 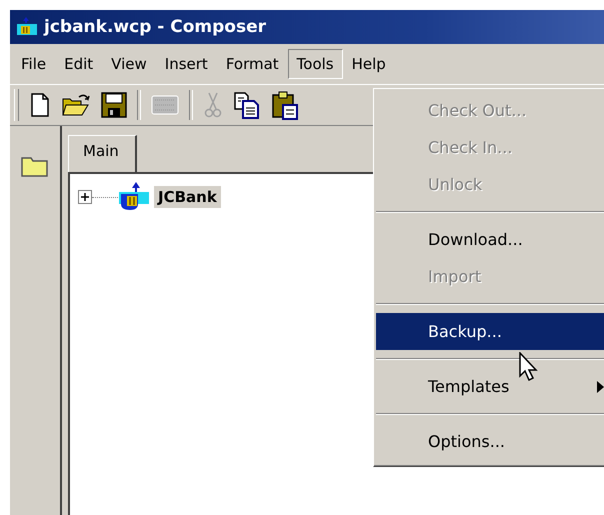 What do you see at coordinates (252, 64) in the screenshot?
I see `menu-item: Format` at bounding box center [252, 64].